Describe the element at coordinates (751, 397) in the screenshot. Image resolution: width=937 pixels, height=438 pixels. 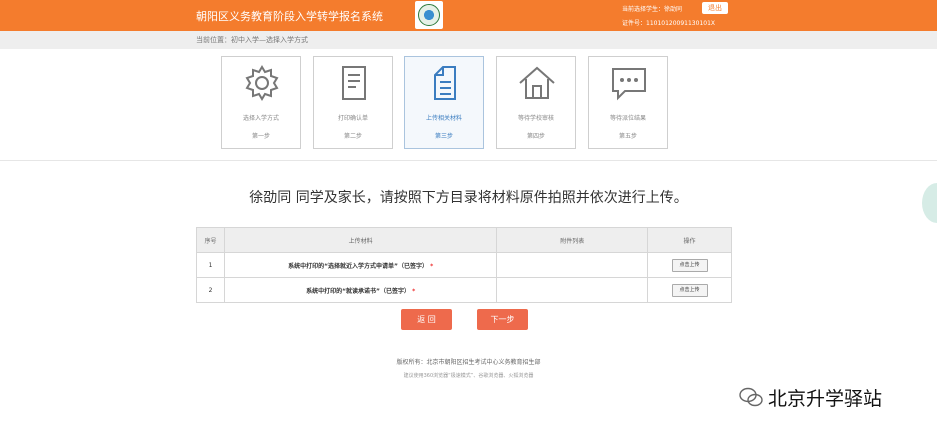
I see `wechat-icon` at that location.